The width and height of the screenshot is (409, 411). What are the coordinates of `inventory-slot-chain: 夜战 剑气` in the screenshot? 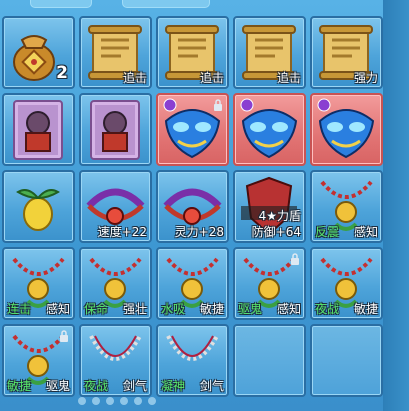 It's located at (115, 360).